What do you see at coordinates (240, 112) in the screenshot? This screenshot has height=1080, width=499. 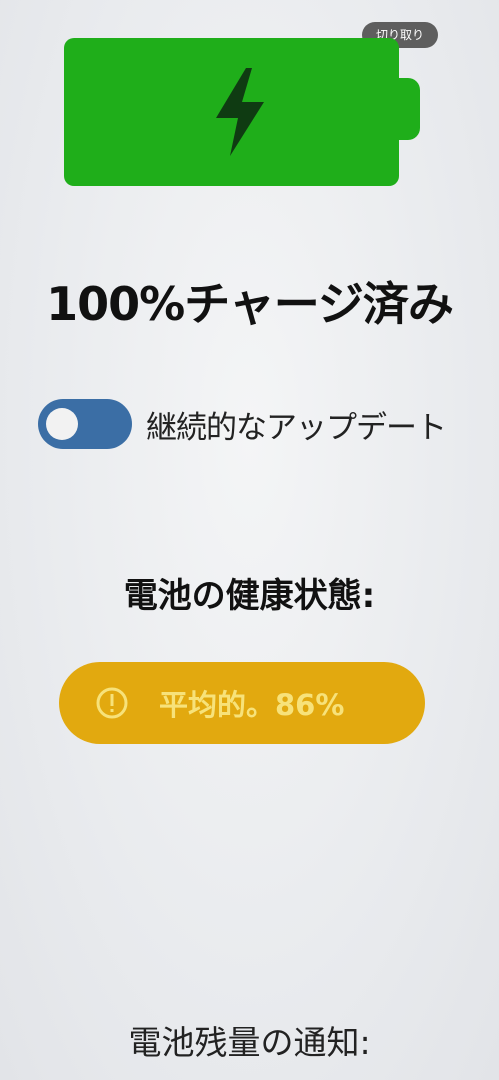 I see `lightning-bolt-icon` at bounding box center [240, 112].